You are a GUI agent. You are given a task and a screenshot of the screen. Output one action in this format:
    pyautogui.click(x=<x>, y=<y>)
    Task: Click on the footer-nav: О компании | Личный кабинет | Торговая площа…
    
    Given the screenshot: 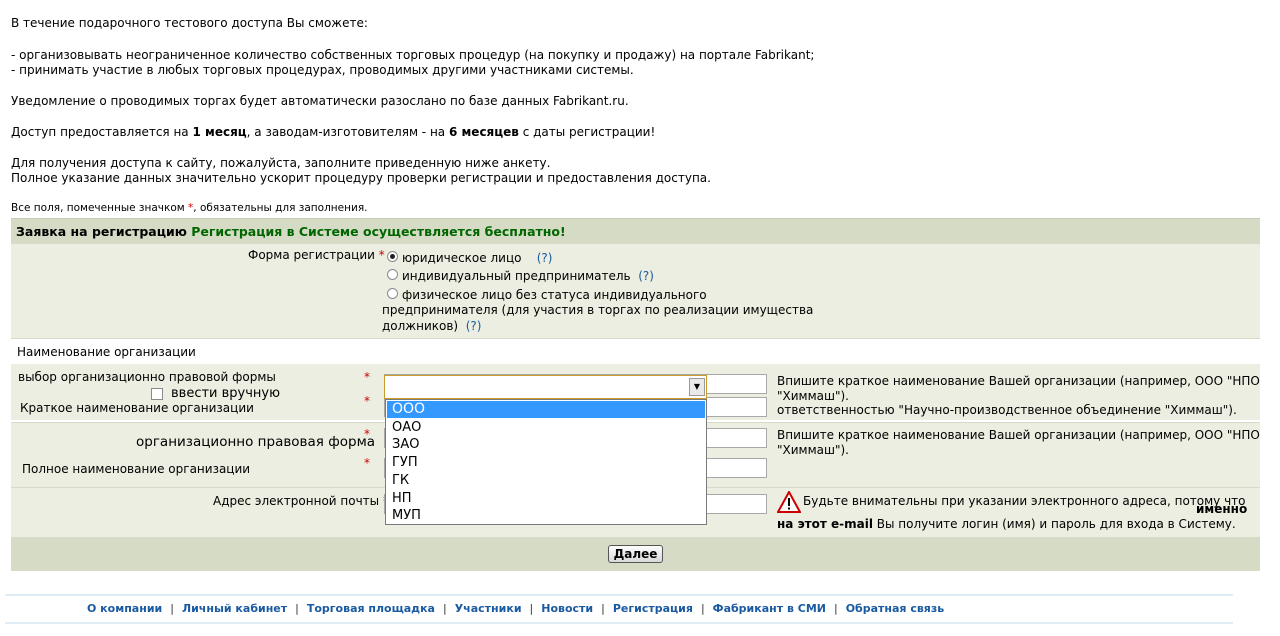 What is the action you would take?
    pyautogui.click(x=516, y=608)
    